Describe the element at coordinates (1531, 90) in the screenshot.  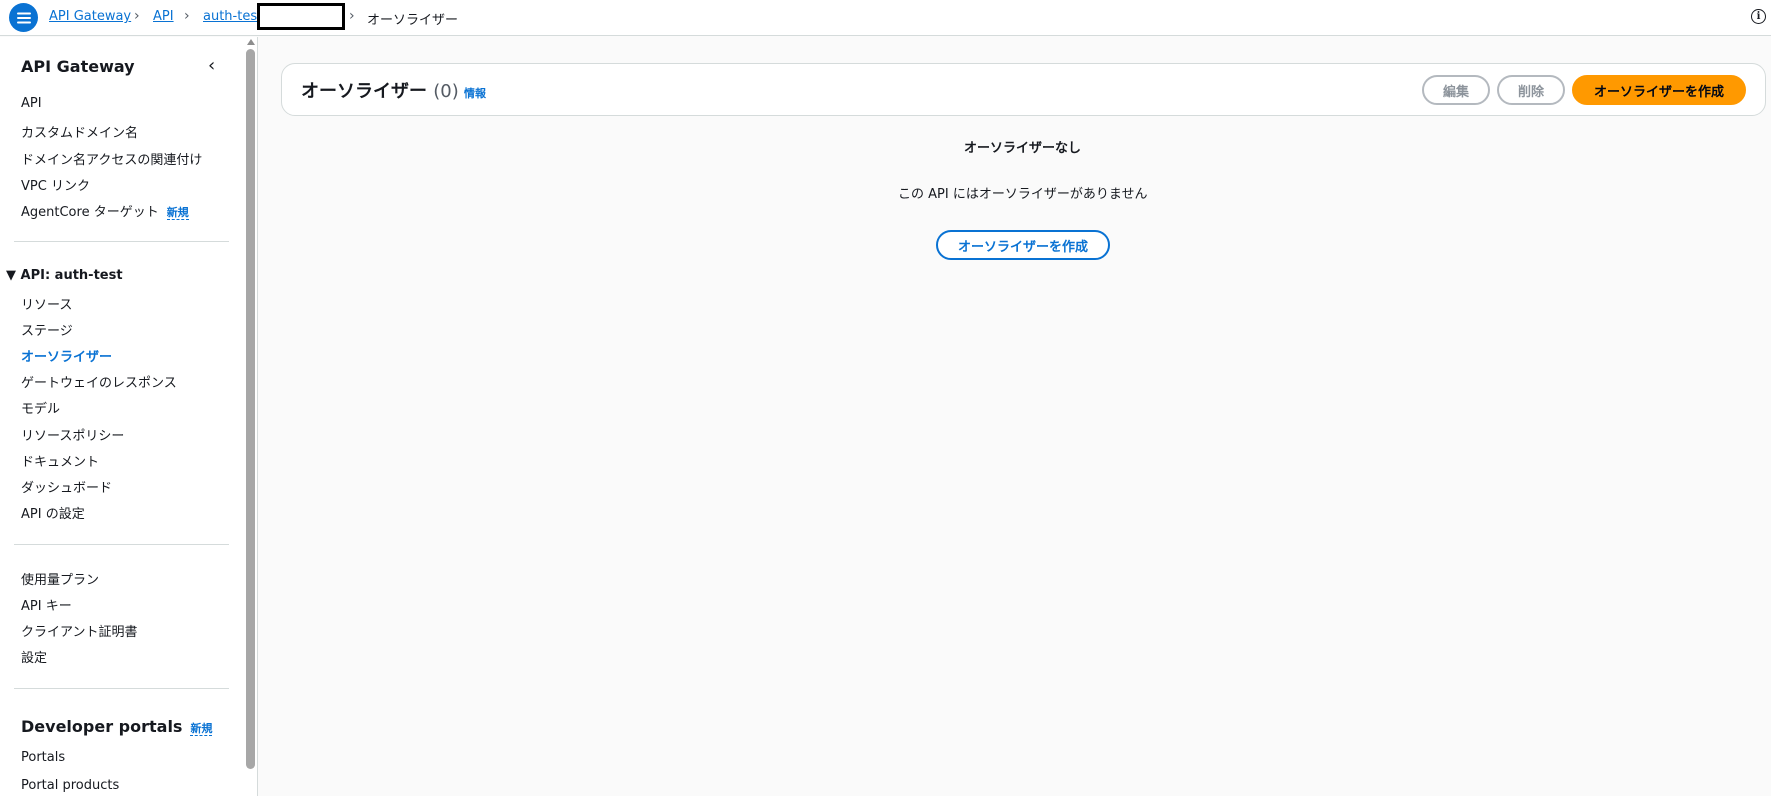
I see `delete-button: 削除` at that location.